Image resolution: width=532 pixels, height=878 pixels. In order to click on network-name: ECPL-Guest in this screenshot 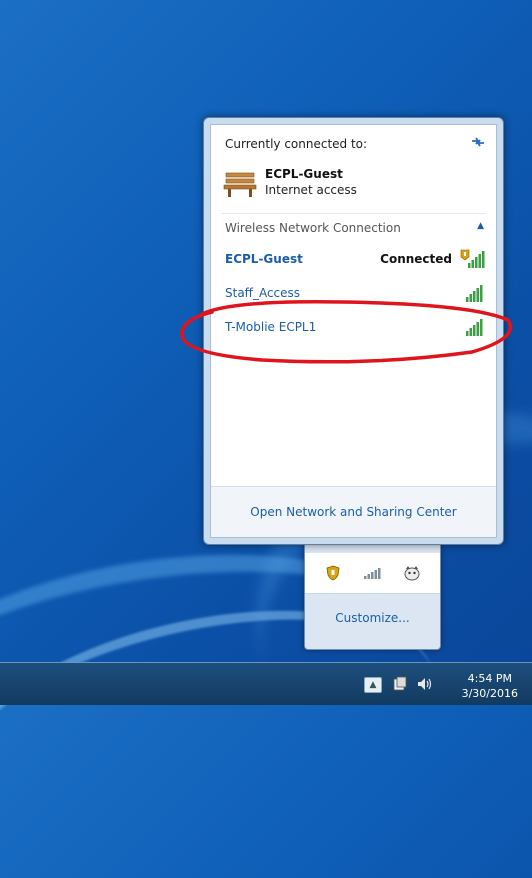, I will do `click(264, 259)`.